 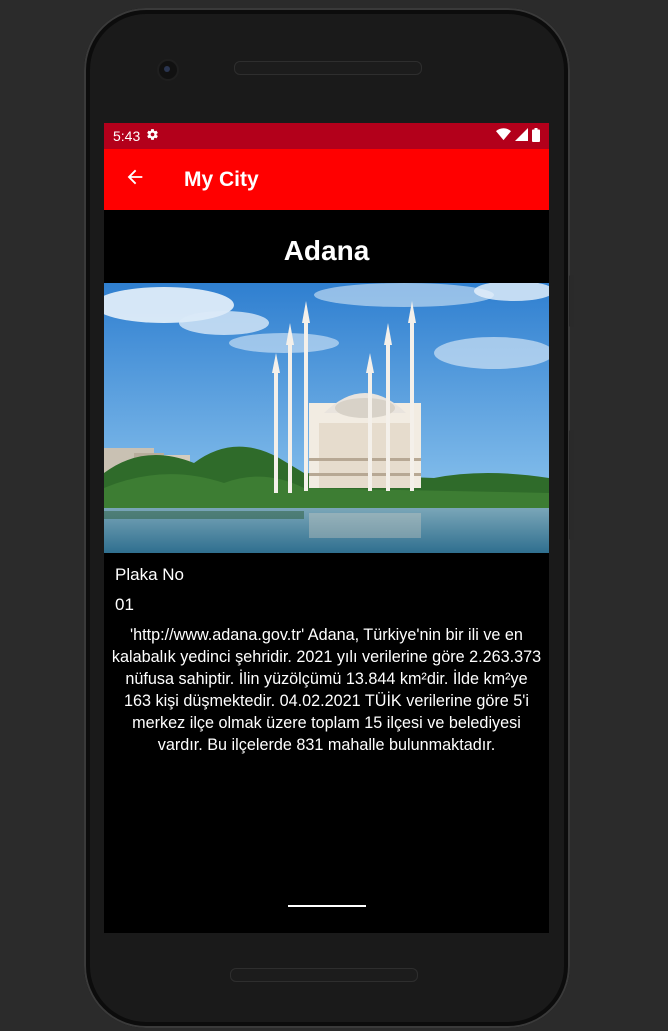 What do you see at coordinates (326, 136) in the screenshot?
I see `status-bar: 5:43` at bounding box center [326, 136].